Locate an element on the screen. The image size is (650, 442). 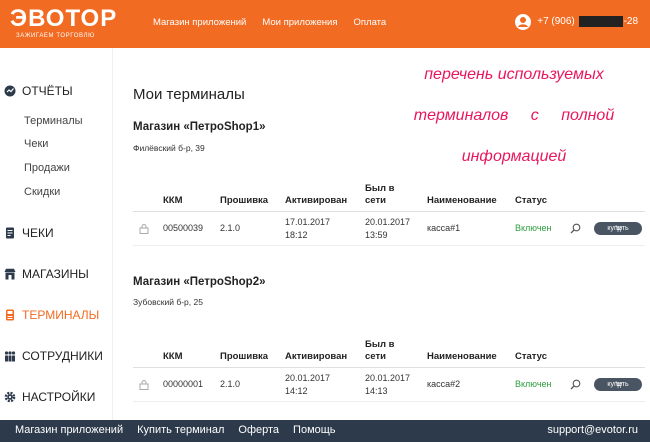
sidebar-section-settings: НАСТРОЙКИ is located at coordinates (49, 397).